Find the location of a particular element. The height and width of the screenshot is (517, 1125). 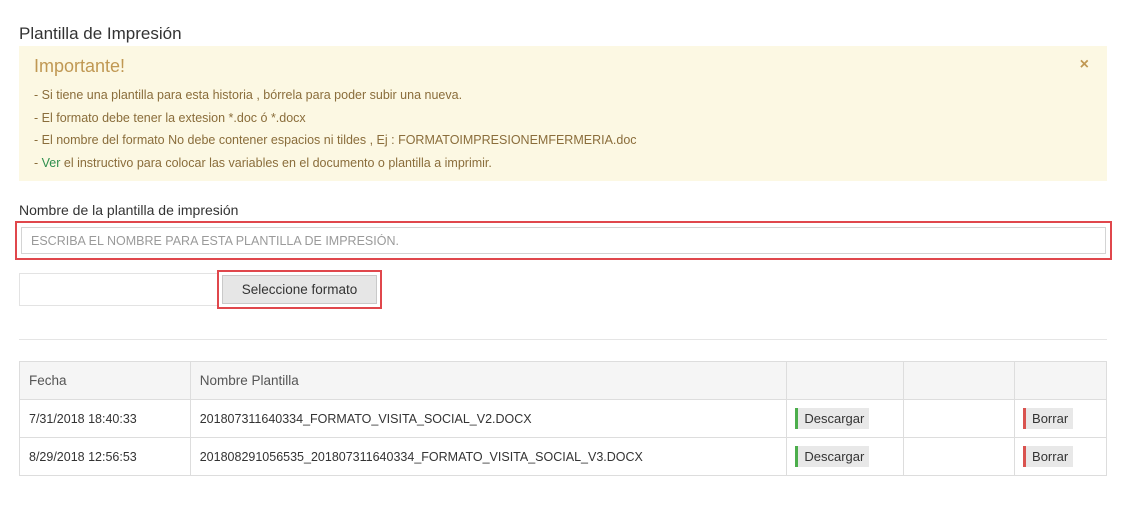

template-name-highlight is located at coordinates (563, 240).